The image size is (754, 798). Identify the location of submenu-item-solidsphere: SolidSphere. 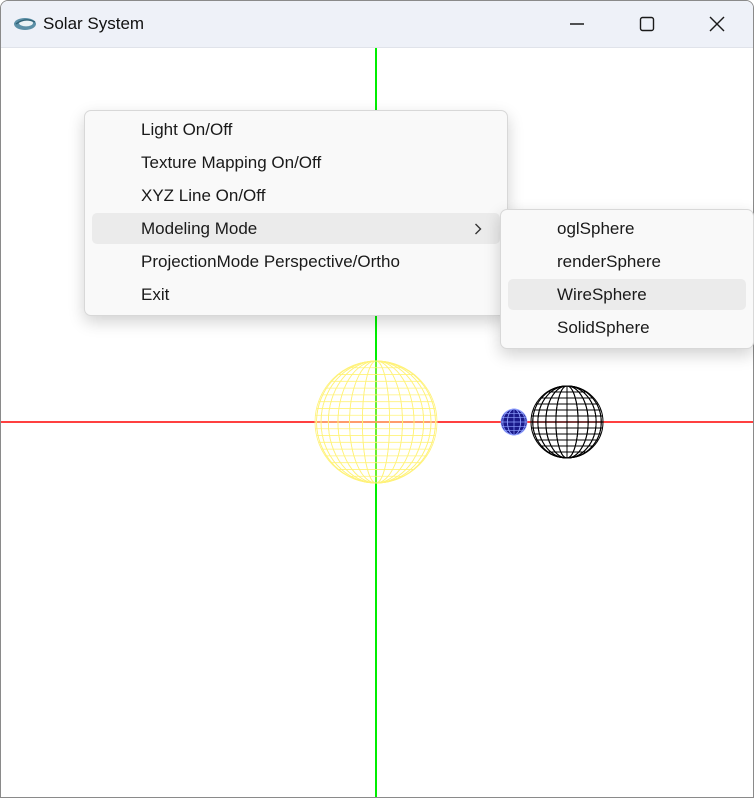
(627, 327).